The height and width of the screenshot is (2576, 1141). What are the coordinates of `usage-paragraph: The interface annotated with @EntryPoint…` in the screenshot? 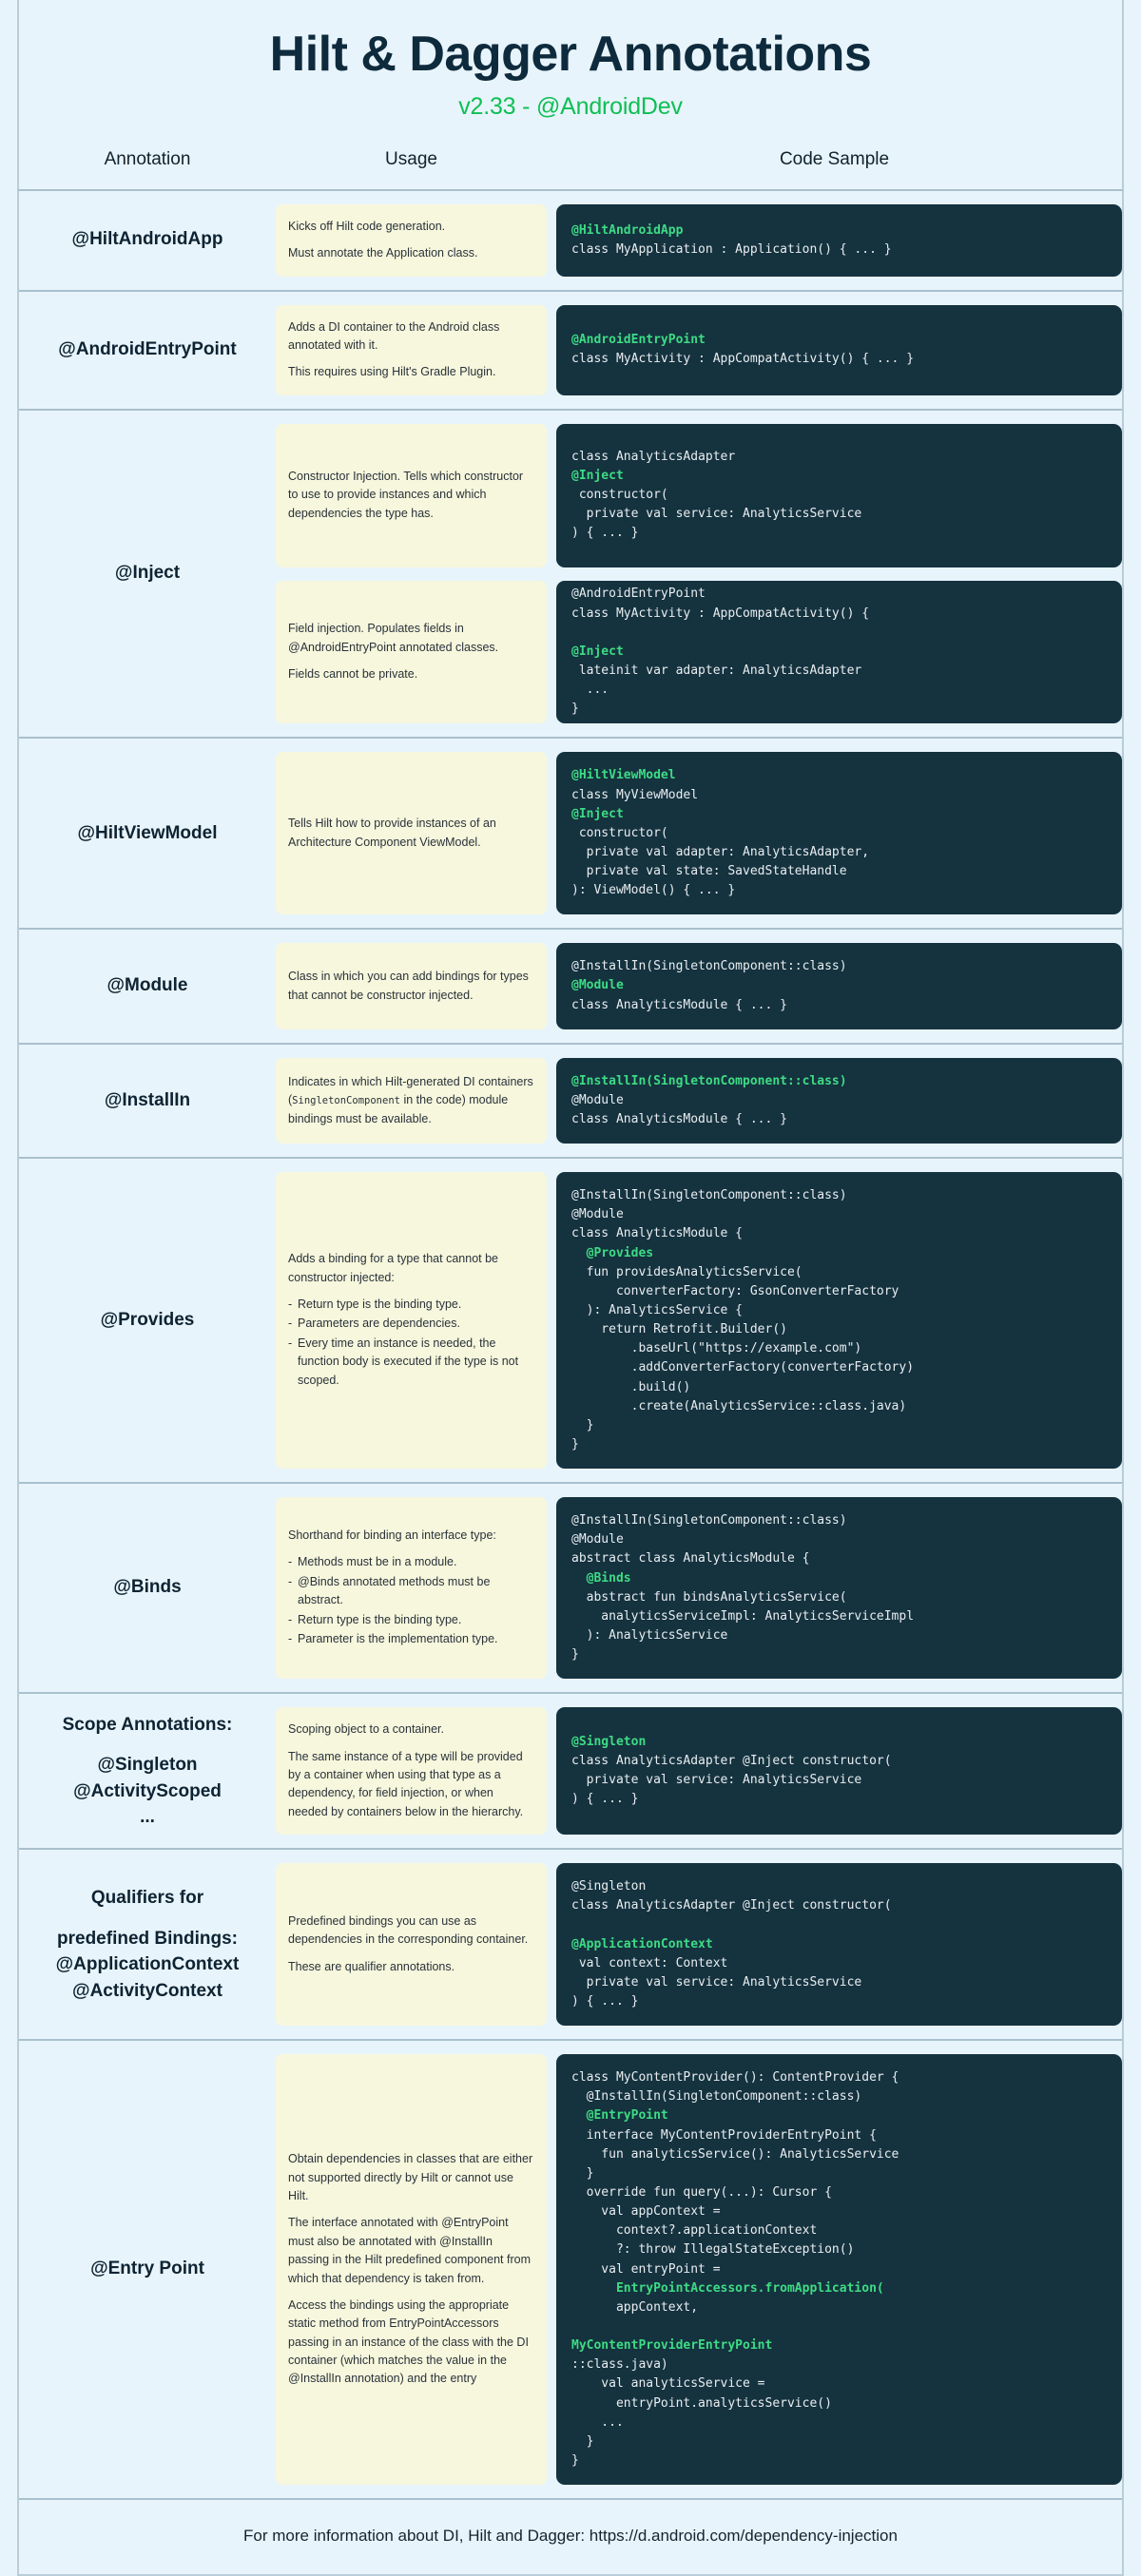 It's located at (410, 2251).